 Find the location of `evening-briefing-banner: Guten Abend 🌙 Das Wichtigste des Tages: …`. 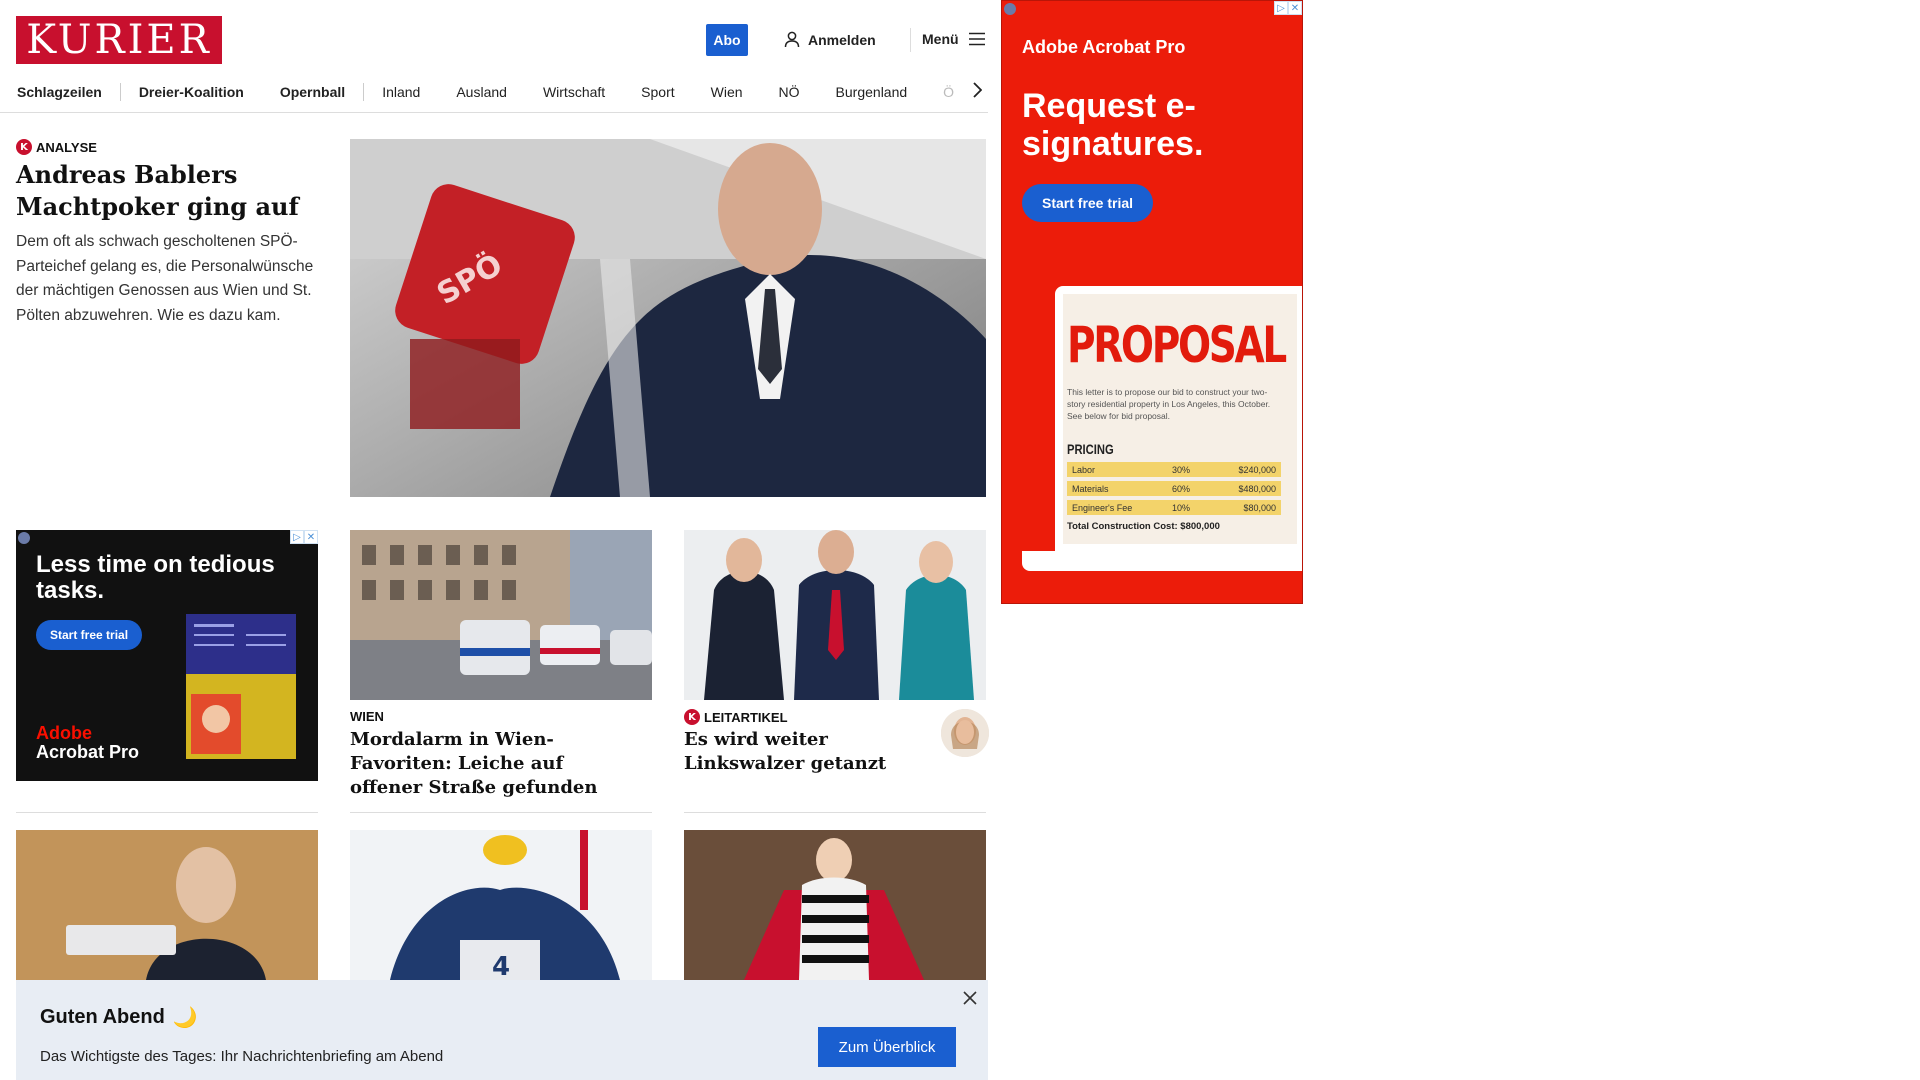

evening-briefing-banner: Guten Abend 🌙 Das Wichtigste des Tages: … is located at coordinates (502, 1030).